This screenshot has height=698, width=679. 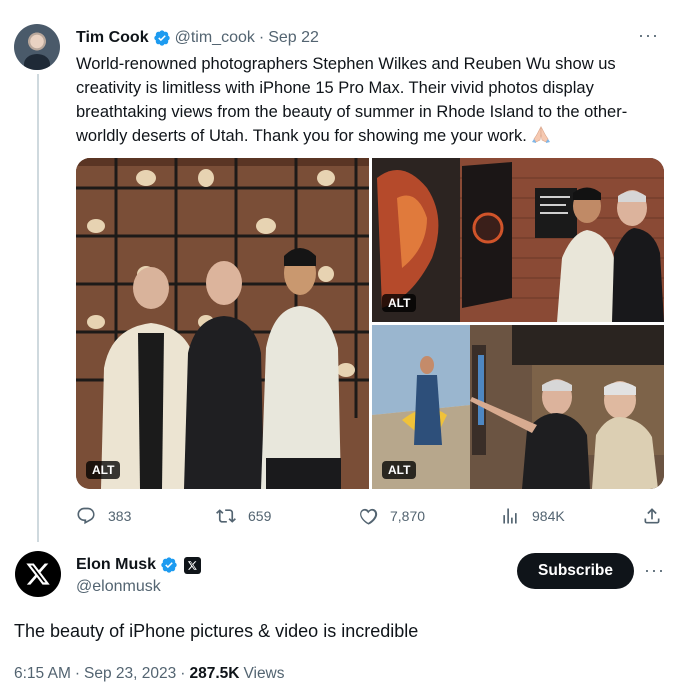 I want to click on repost-icon, so click(x=226, y=516).